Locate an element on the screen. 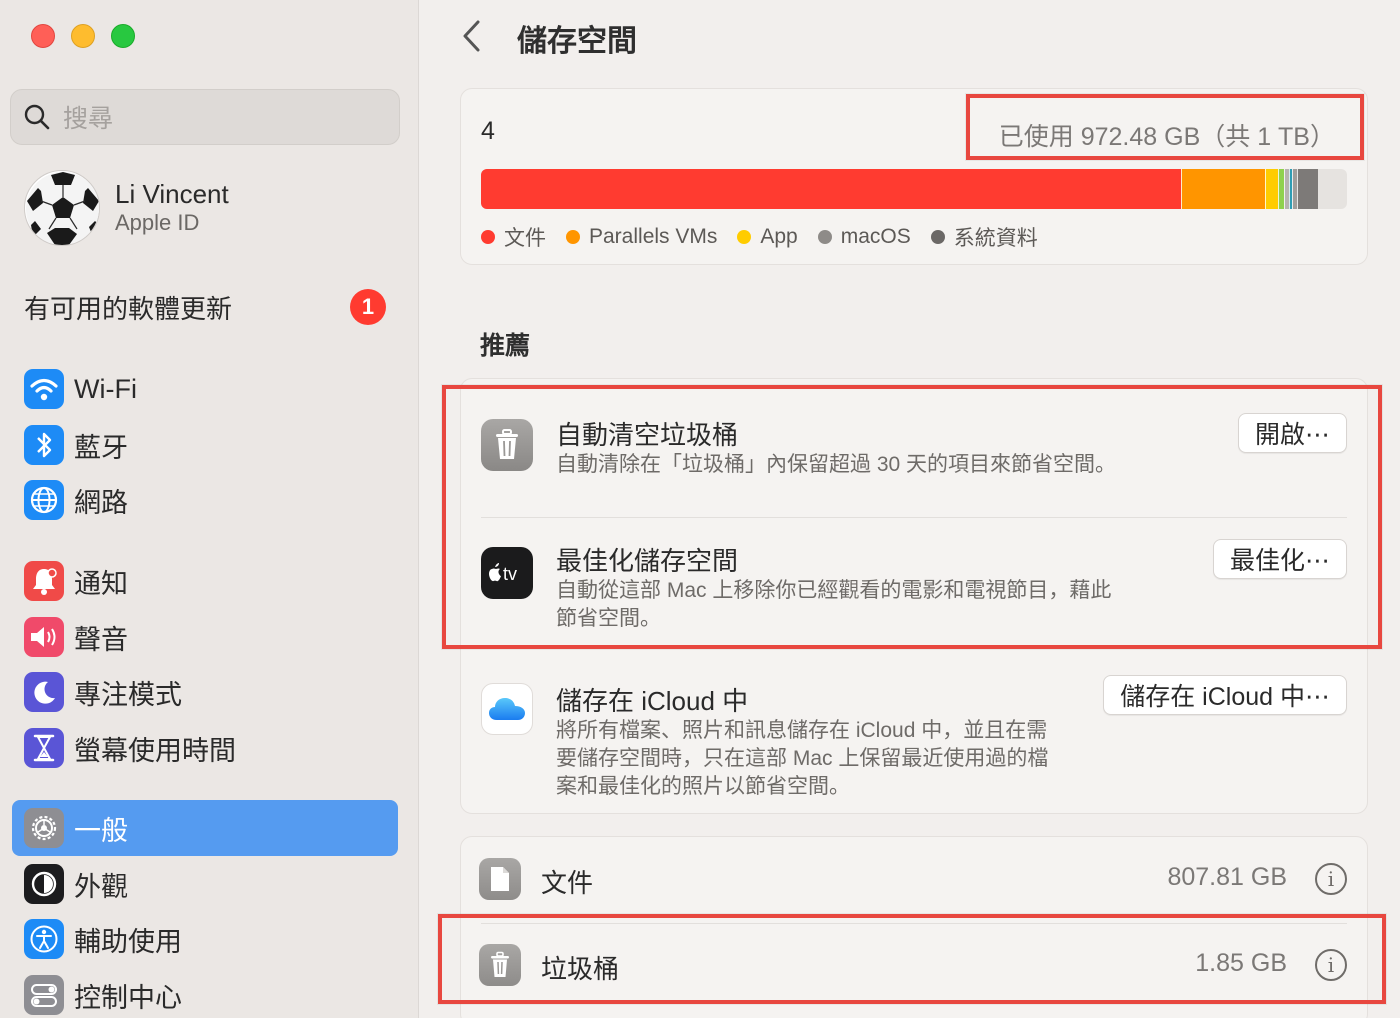  page-title: 儲存空間 is located at coordinates (577, 41).